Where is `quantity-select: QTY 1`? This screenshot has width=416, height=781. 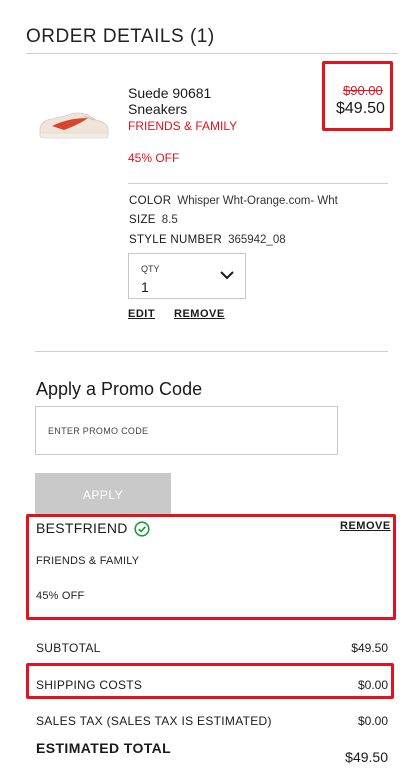
quantity-select: QTY 1 is located at coordinates (187, 276).